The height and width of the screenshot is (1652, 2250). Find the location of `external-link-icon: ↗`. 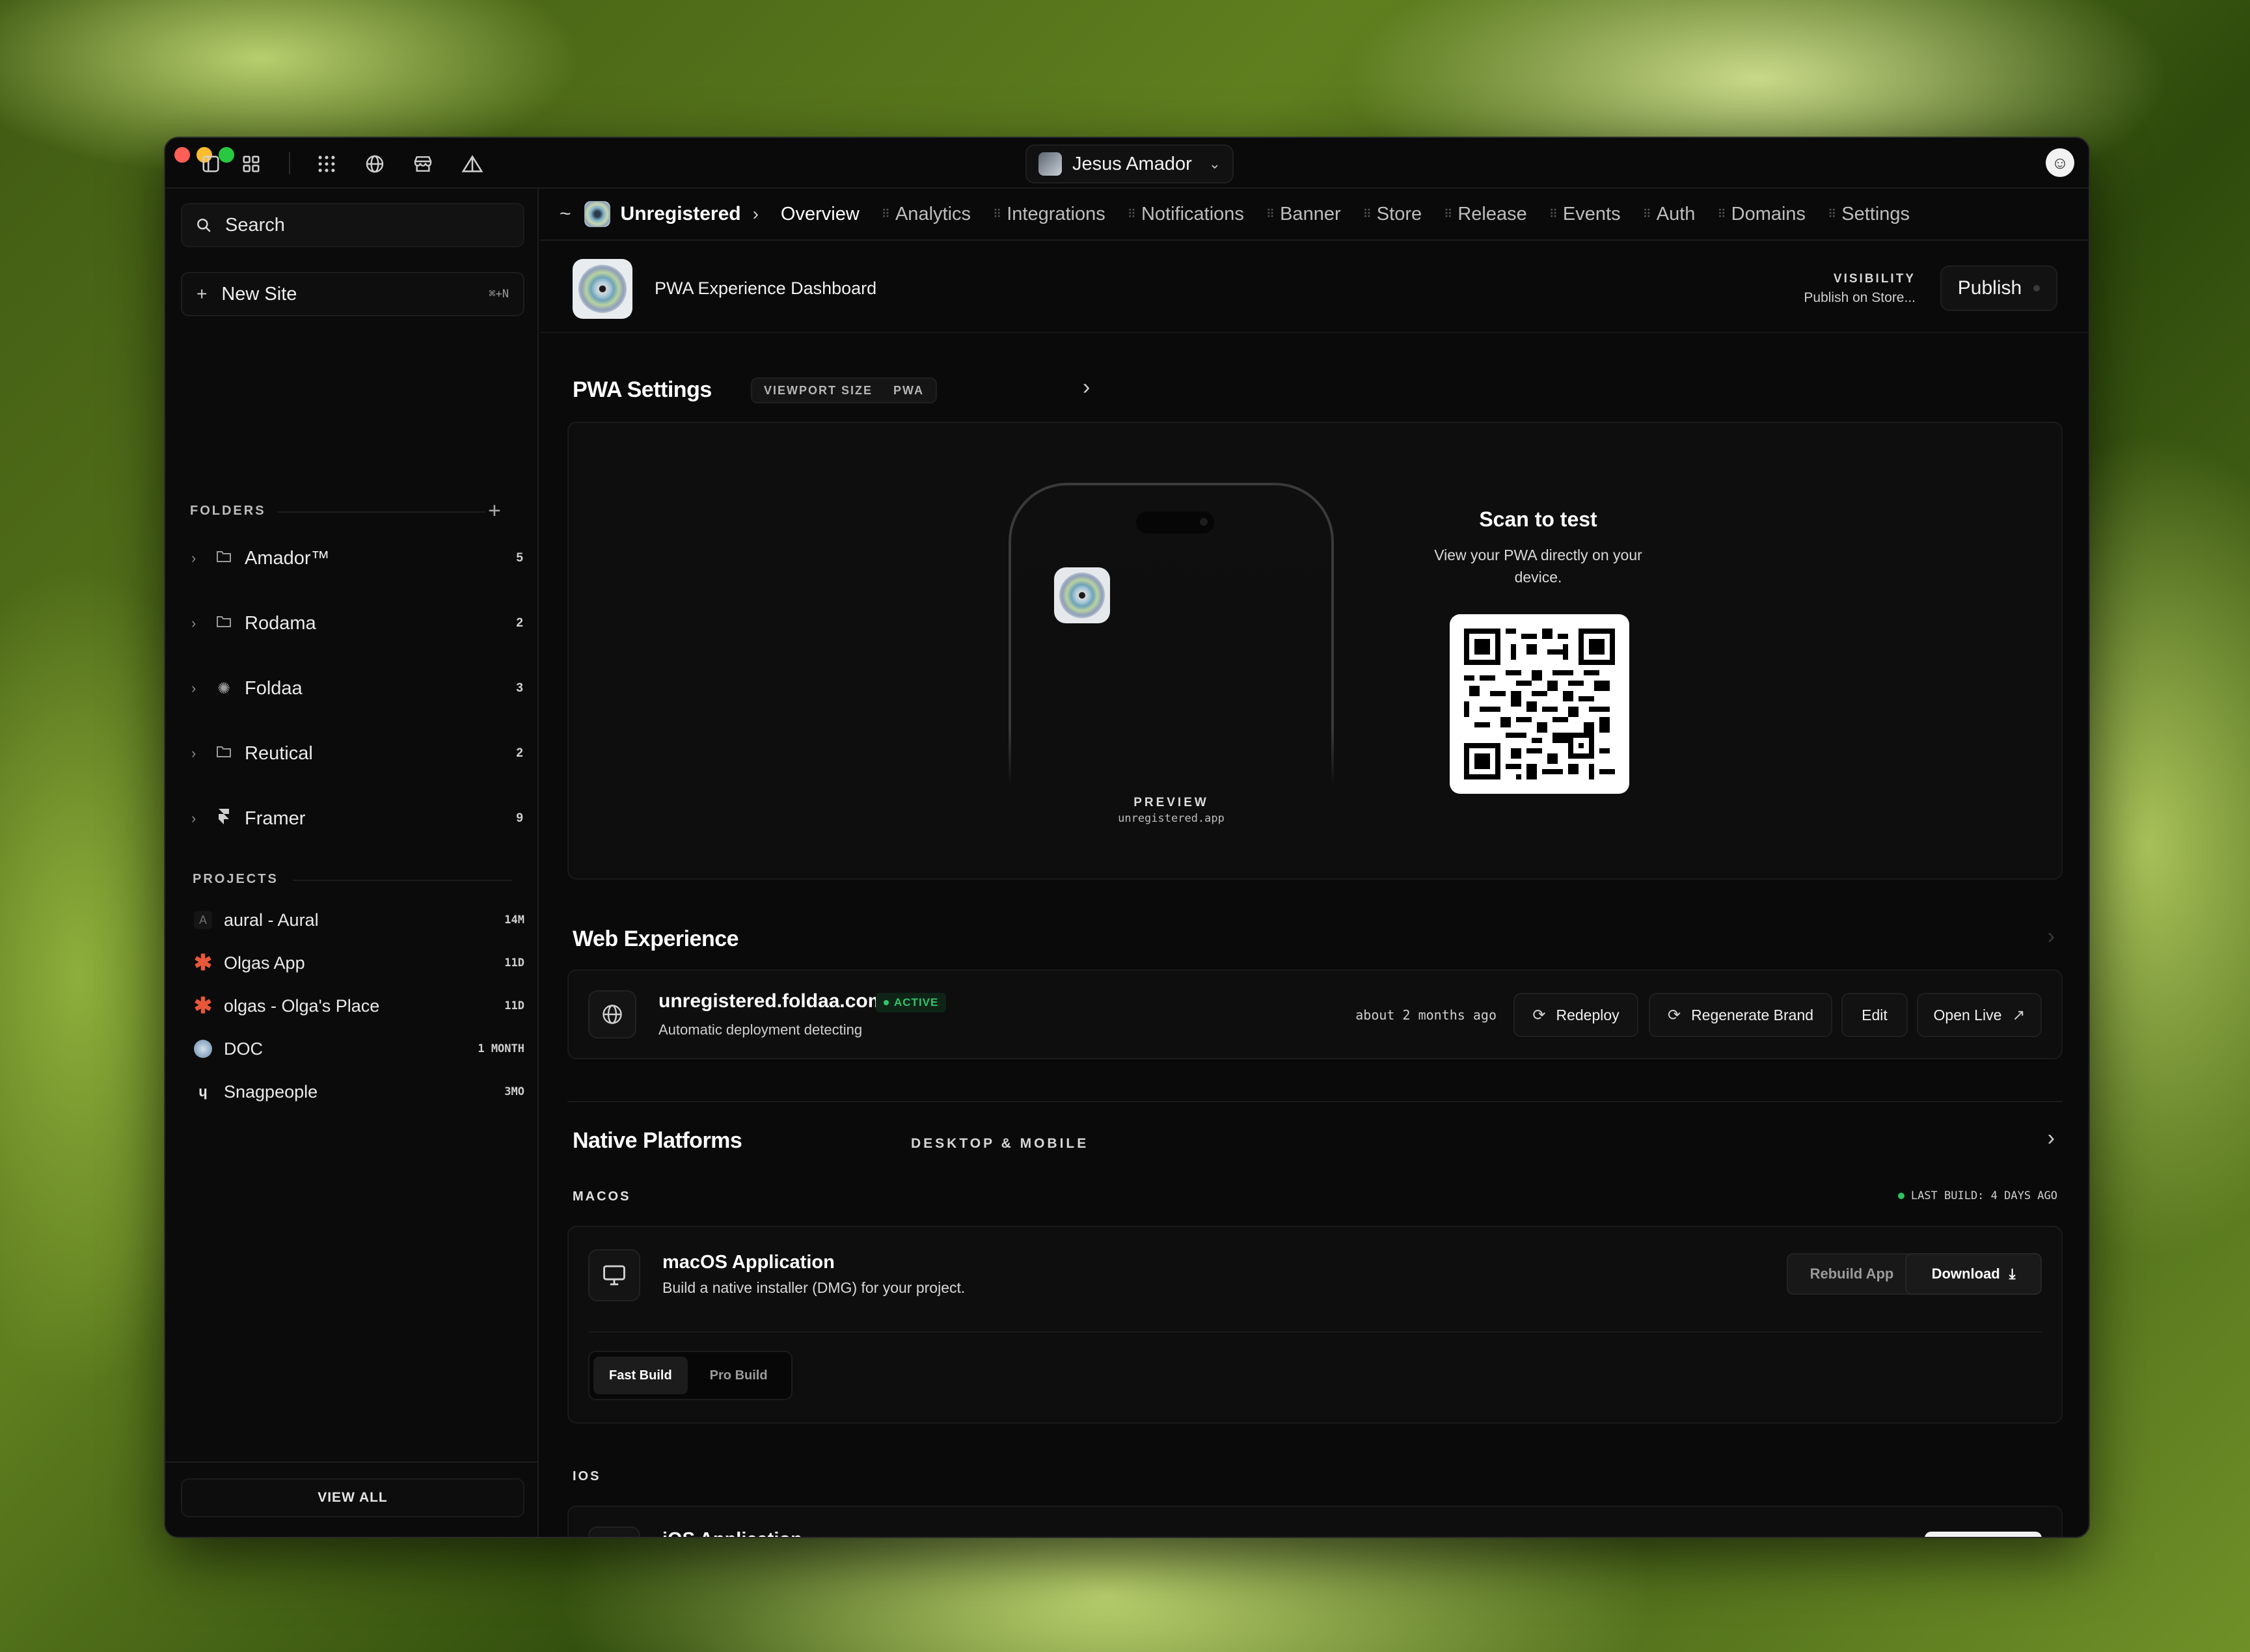

external-link-icon: ↗ is located at coordinates (2019, 1015).